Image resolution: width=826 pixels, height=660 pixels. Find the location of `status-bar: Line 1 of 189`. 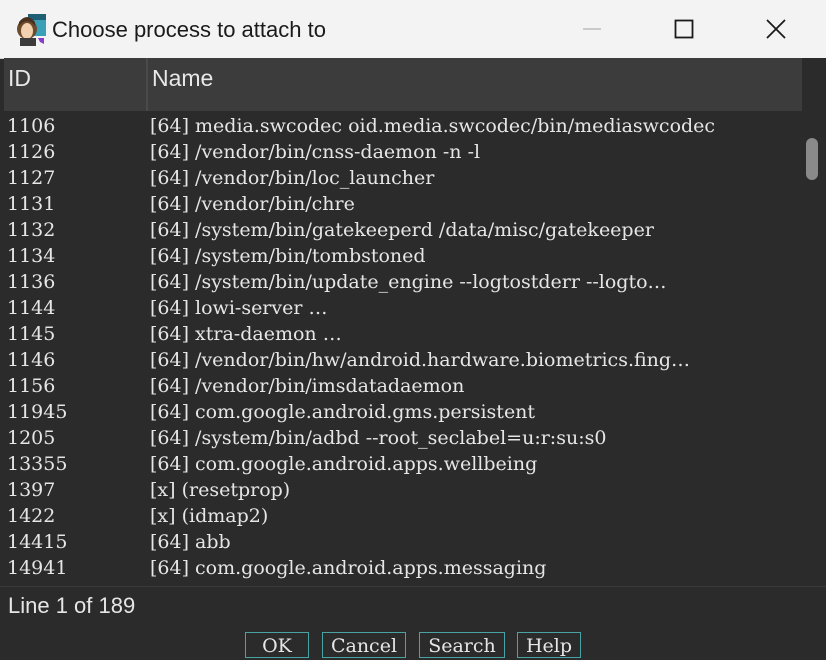

status-bar: Line 1 of 189 is located at coordinates (413, 605).